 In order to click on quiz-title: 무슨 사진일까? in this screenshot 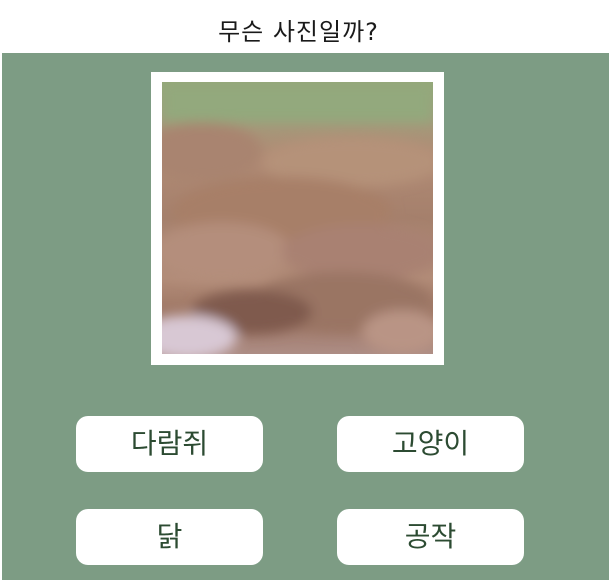, I will do `click(298, 32)`.